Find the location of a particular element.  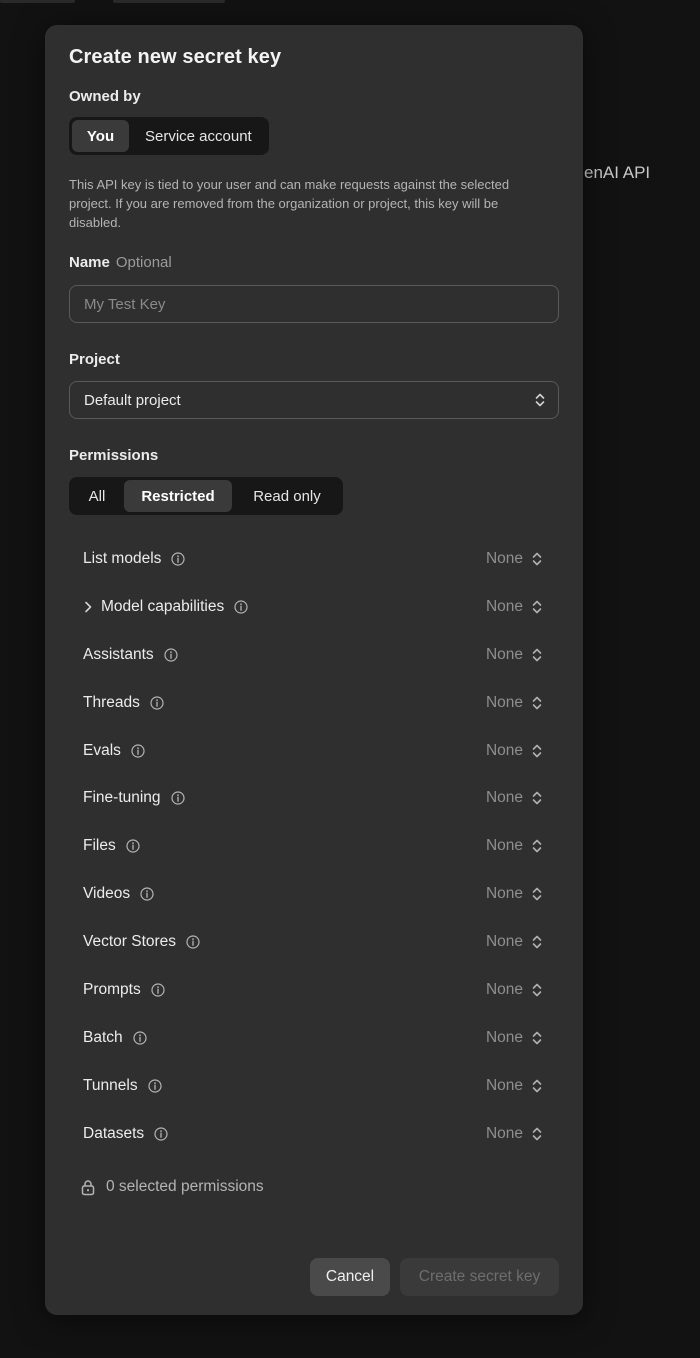

cancel-button: Cancel is located at coordinates (350, 1277).